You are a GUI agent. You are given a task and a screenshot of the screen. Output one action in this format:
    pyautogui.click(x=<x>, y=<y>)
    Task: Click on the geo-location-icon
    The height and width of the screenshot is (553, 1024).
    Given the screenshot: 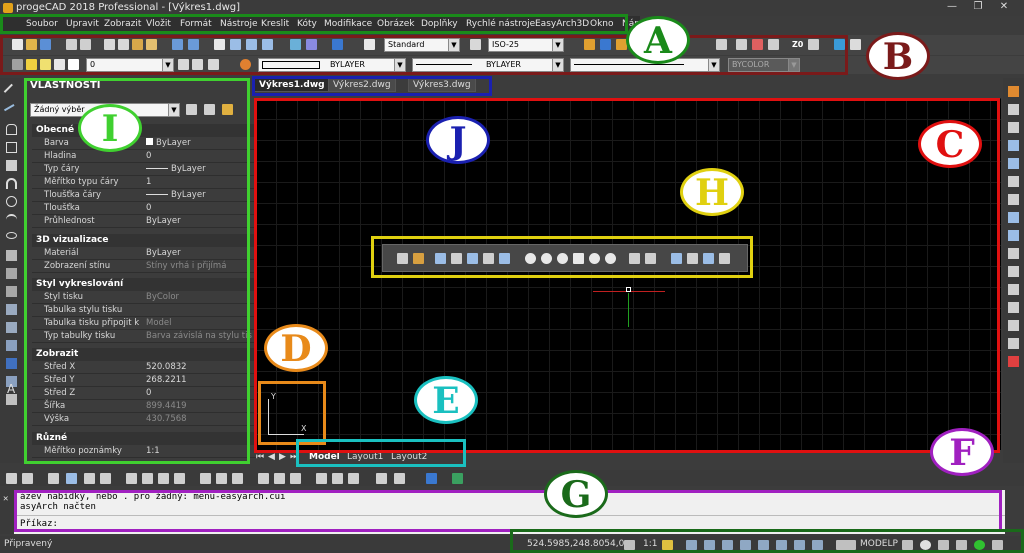 What is the action you would take?
    pyautogui.click(x=457, y=478)
    